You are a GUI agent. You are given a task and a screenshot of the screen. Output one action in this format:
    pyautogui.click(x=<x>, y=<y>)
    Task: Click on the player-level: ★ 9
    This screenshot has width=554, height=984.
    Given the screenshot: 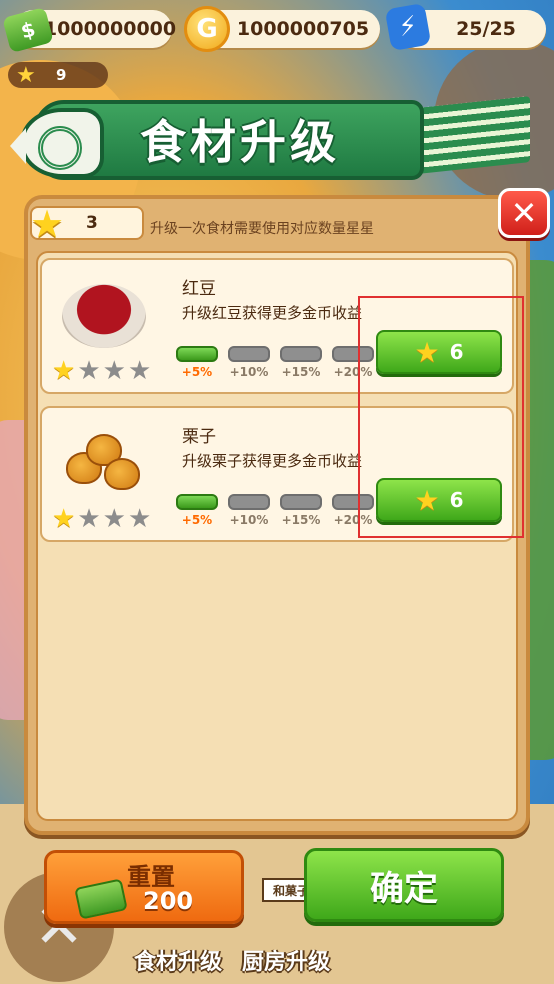 What is the action you would take?
    pyautogui.click(x=58, y=75)
    